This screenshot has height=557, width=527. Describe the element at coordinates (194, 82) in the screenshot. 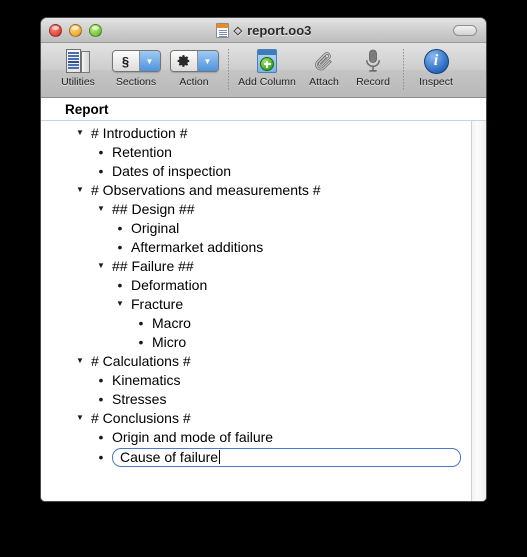

I see `toolbar-action-label: Action` at that location.